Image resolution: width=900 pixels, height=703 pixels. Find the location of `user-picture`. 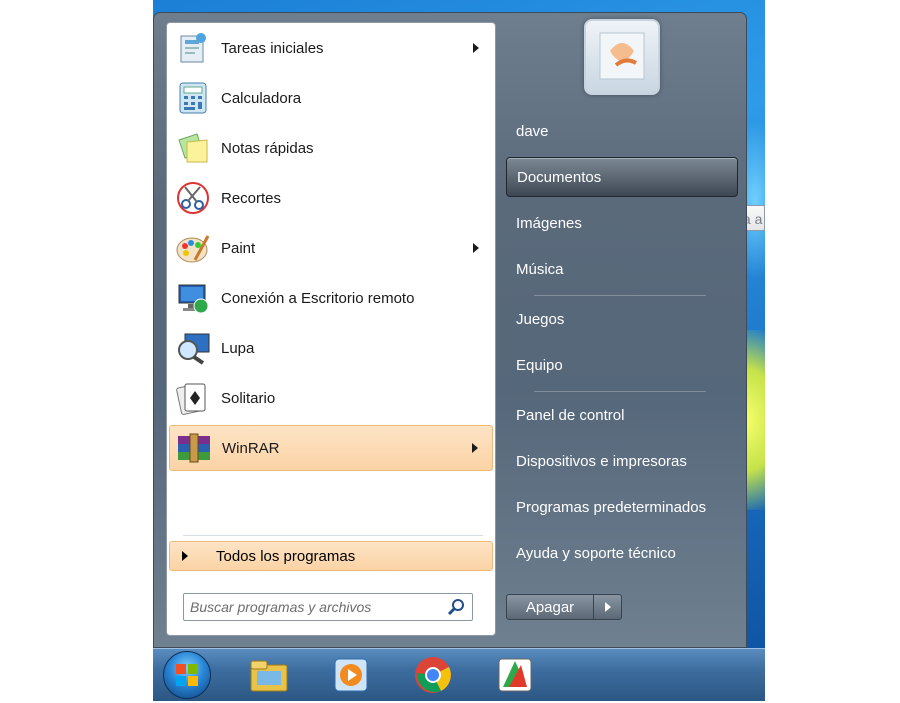

user-picture is located at coordinates (622, 57).